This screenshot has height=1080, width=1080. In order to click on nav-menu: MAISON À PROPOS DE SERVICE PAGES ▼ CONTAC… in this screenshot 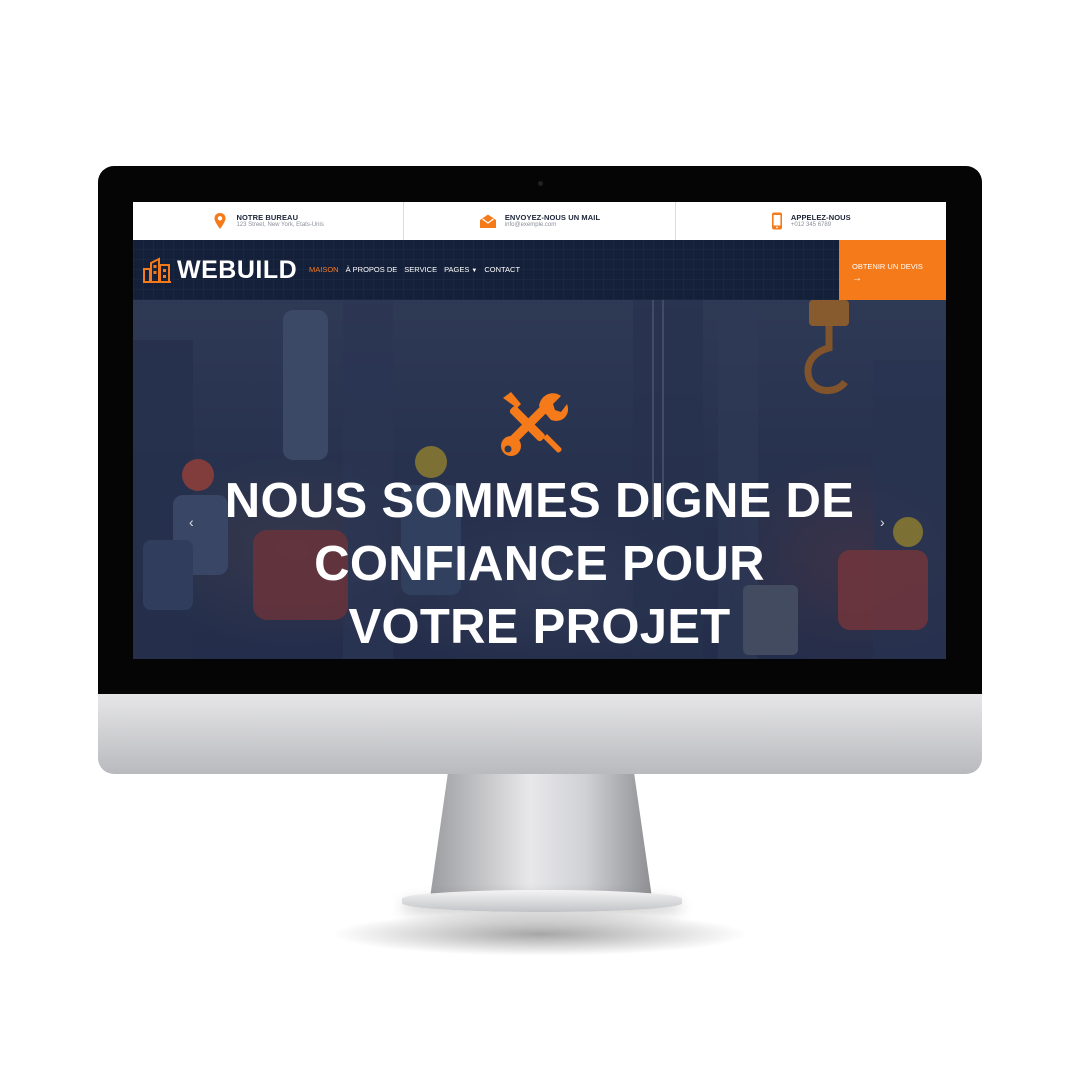, I will do `click(414, 270)`.